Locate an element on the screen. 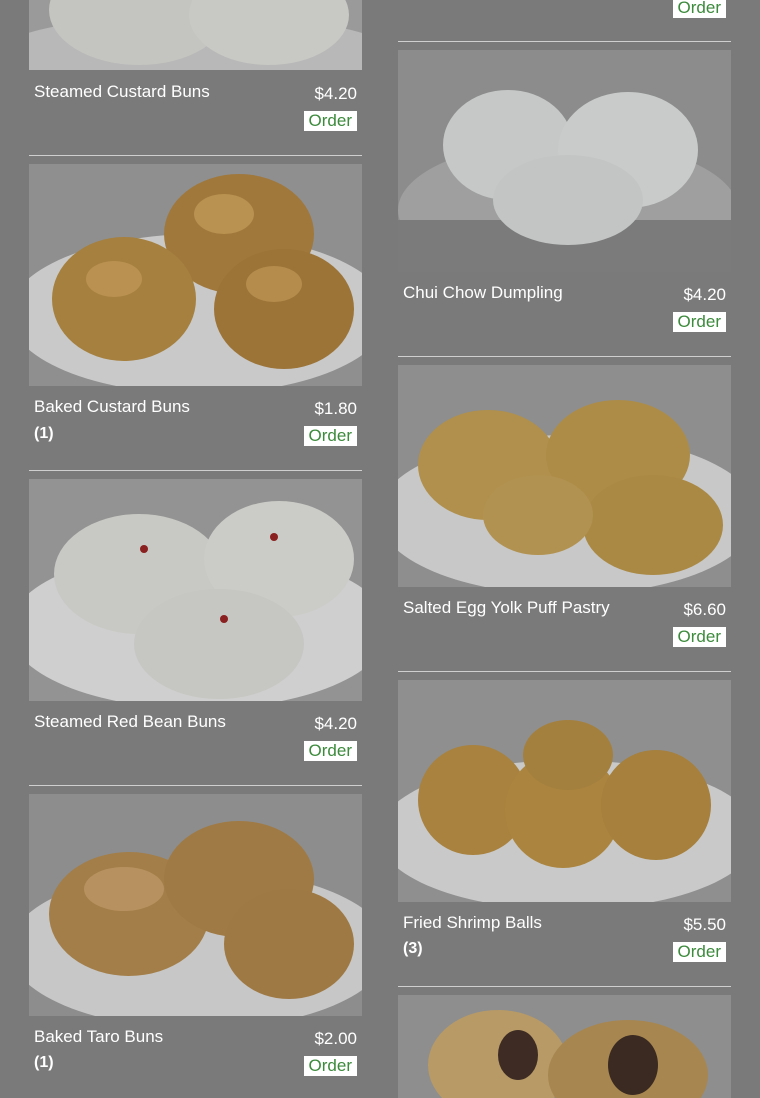  dish-name: Salted Egg Yolk Puff Pastry is located at coordinates (506, 607).